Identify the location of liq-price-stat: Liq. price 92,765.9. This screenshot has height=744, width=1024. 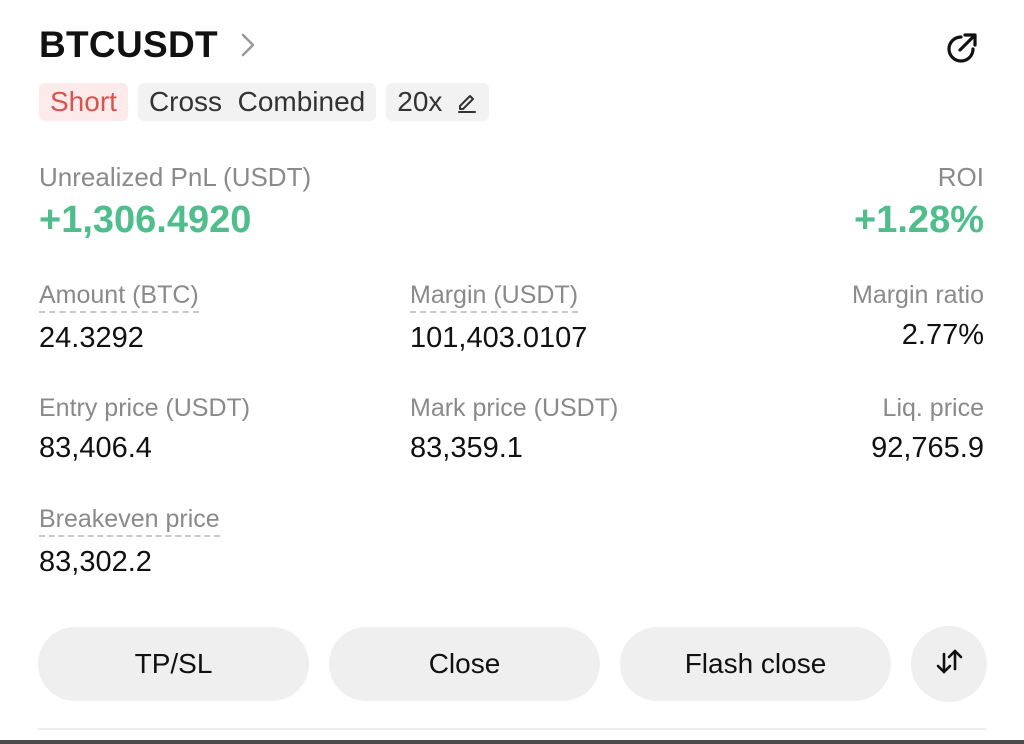
(927, 429).